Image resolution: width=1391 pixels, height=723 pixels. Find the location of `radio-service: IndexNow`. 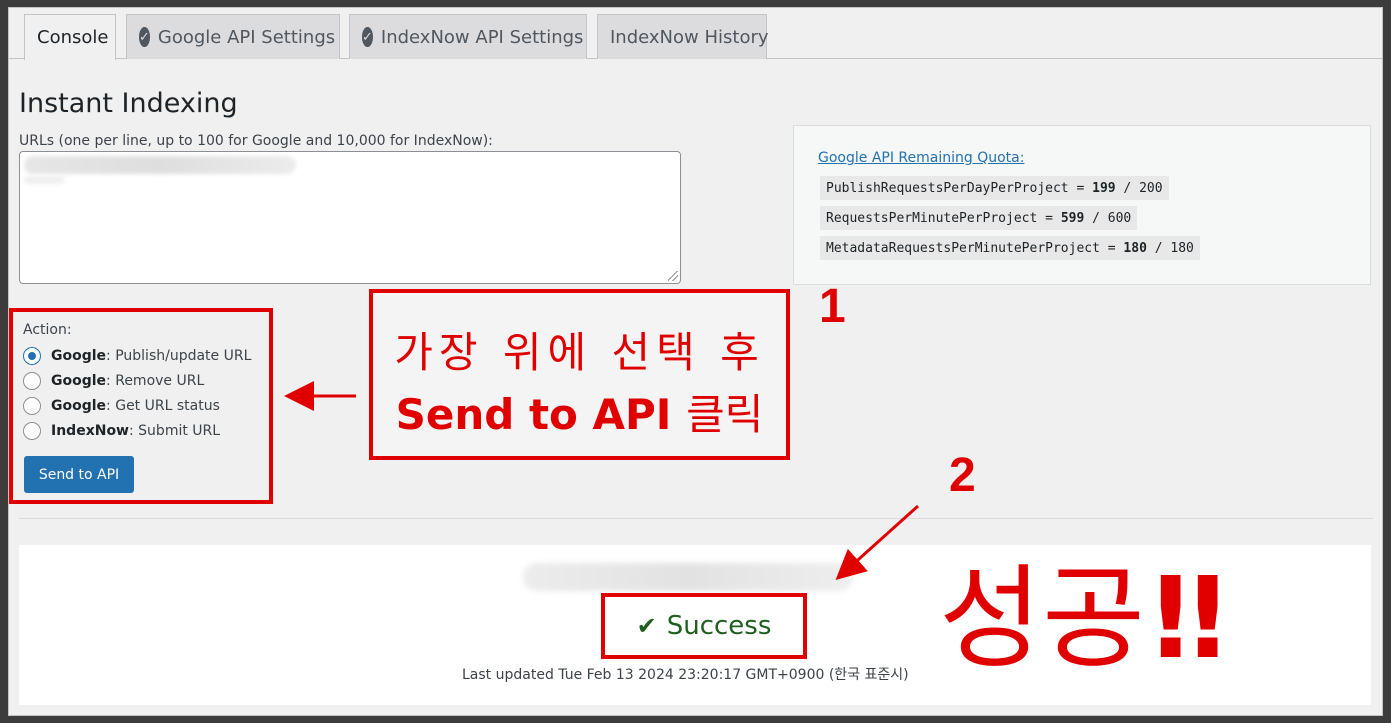

radio-service: IndexNow is located at coordinates (90, 431).